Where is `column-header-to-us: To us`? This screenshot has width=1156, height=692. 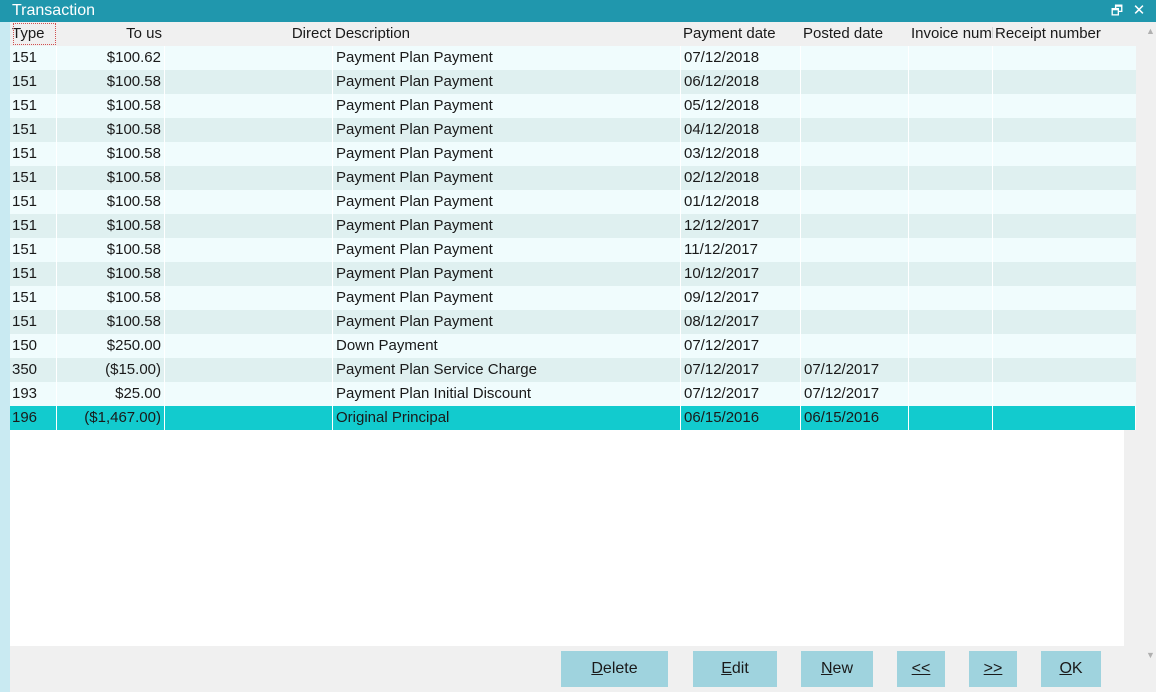
column-header-to-us: To us is located at coordinates (109, 34).